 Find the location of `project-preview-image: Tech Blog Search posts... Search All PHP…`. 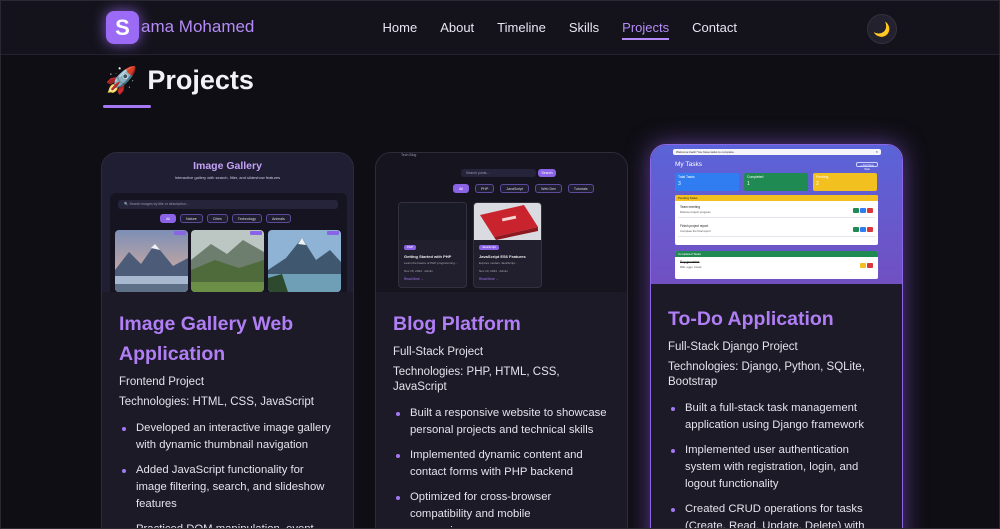

project-preview-image: Tech Blog Search posts... Search All PHP… is located at coordinates (501, 222).